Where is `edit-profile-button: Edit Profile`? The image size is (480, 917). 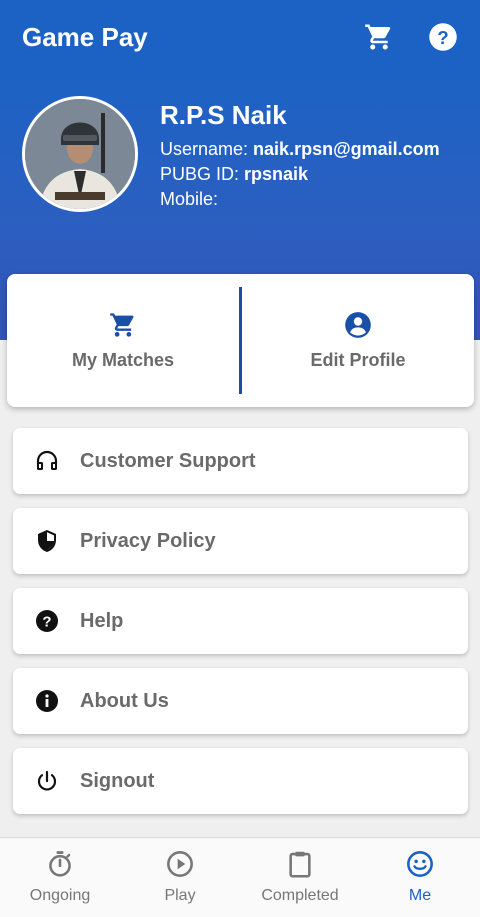
edit-profile-button: Edit Profile is located at coordinates (358, 340).